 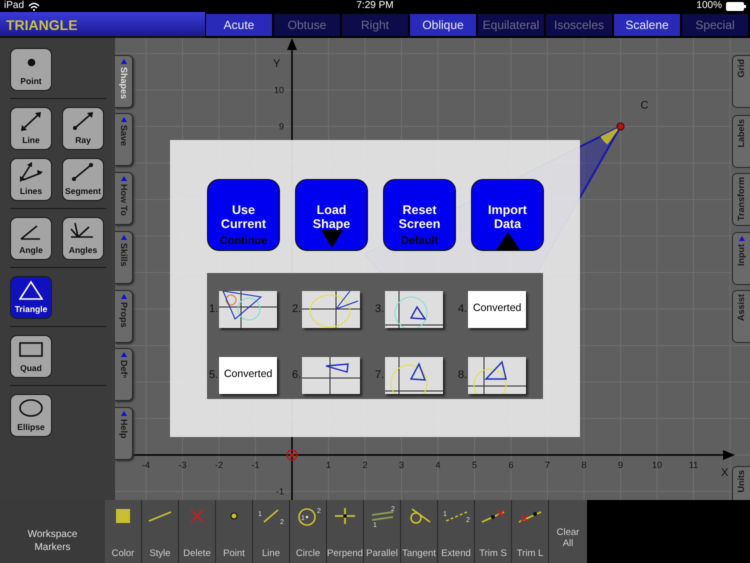 I want to click on side-tab: Input, so click(x=741, y=258).